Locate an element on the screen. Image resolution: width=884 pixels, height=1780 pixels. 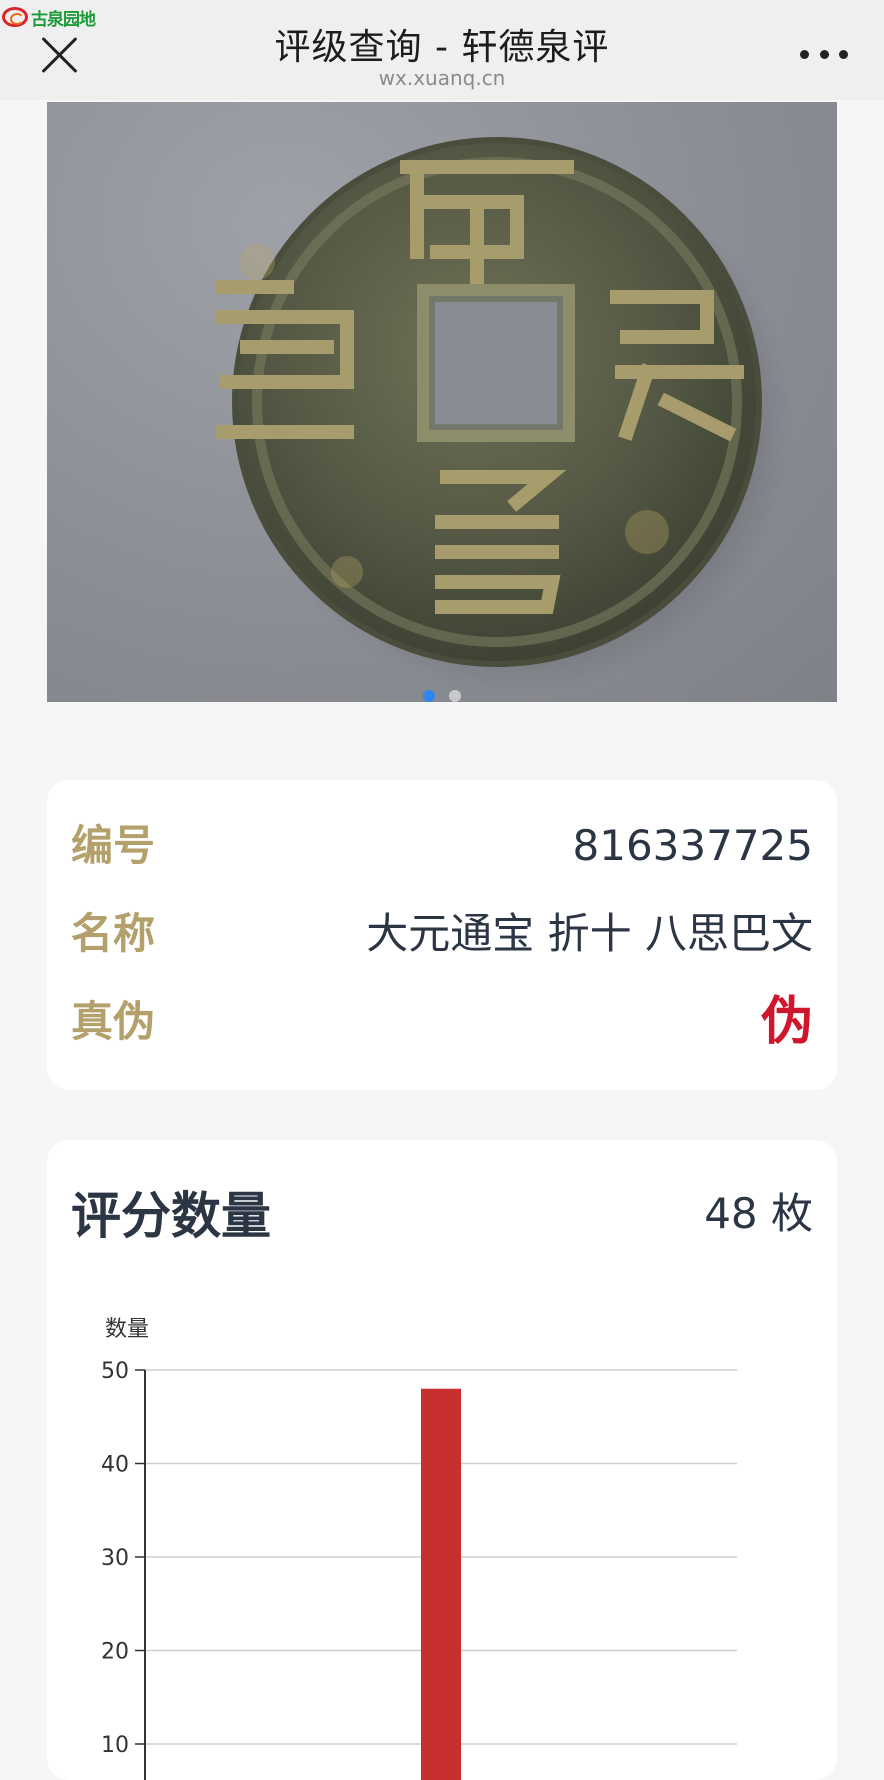
bar is located at coordinates (441, 1584).